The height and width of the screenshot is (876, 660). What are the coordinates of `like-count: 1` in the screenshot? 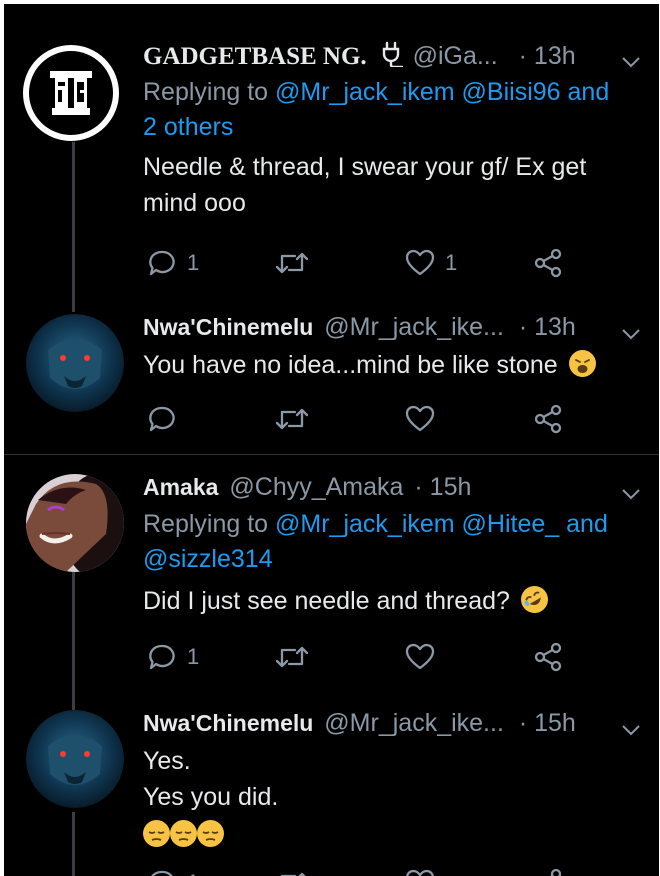 It's located at (451, 262).